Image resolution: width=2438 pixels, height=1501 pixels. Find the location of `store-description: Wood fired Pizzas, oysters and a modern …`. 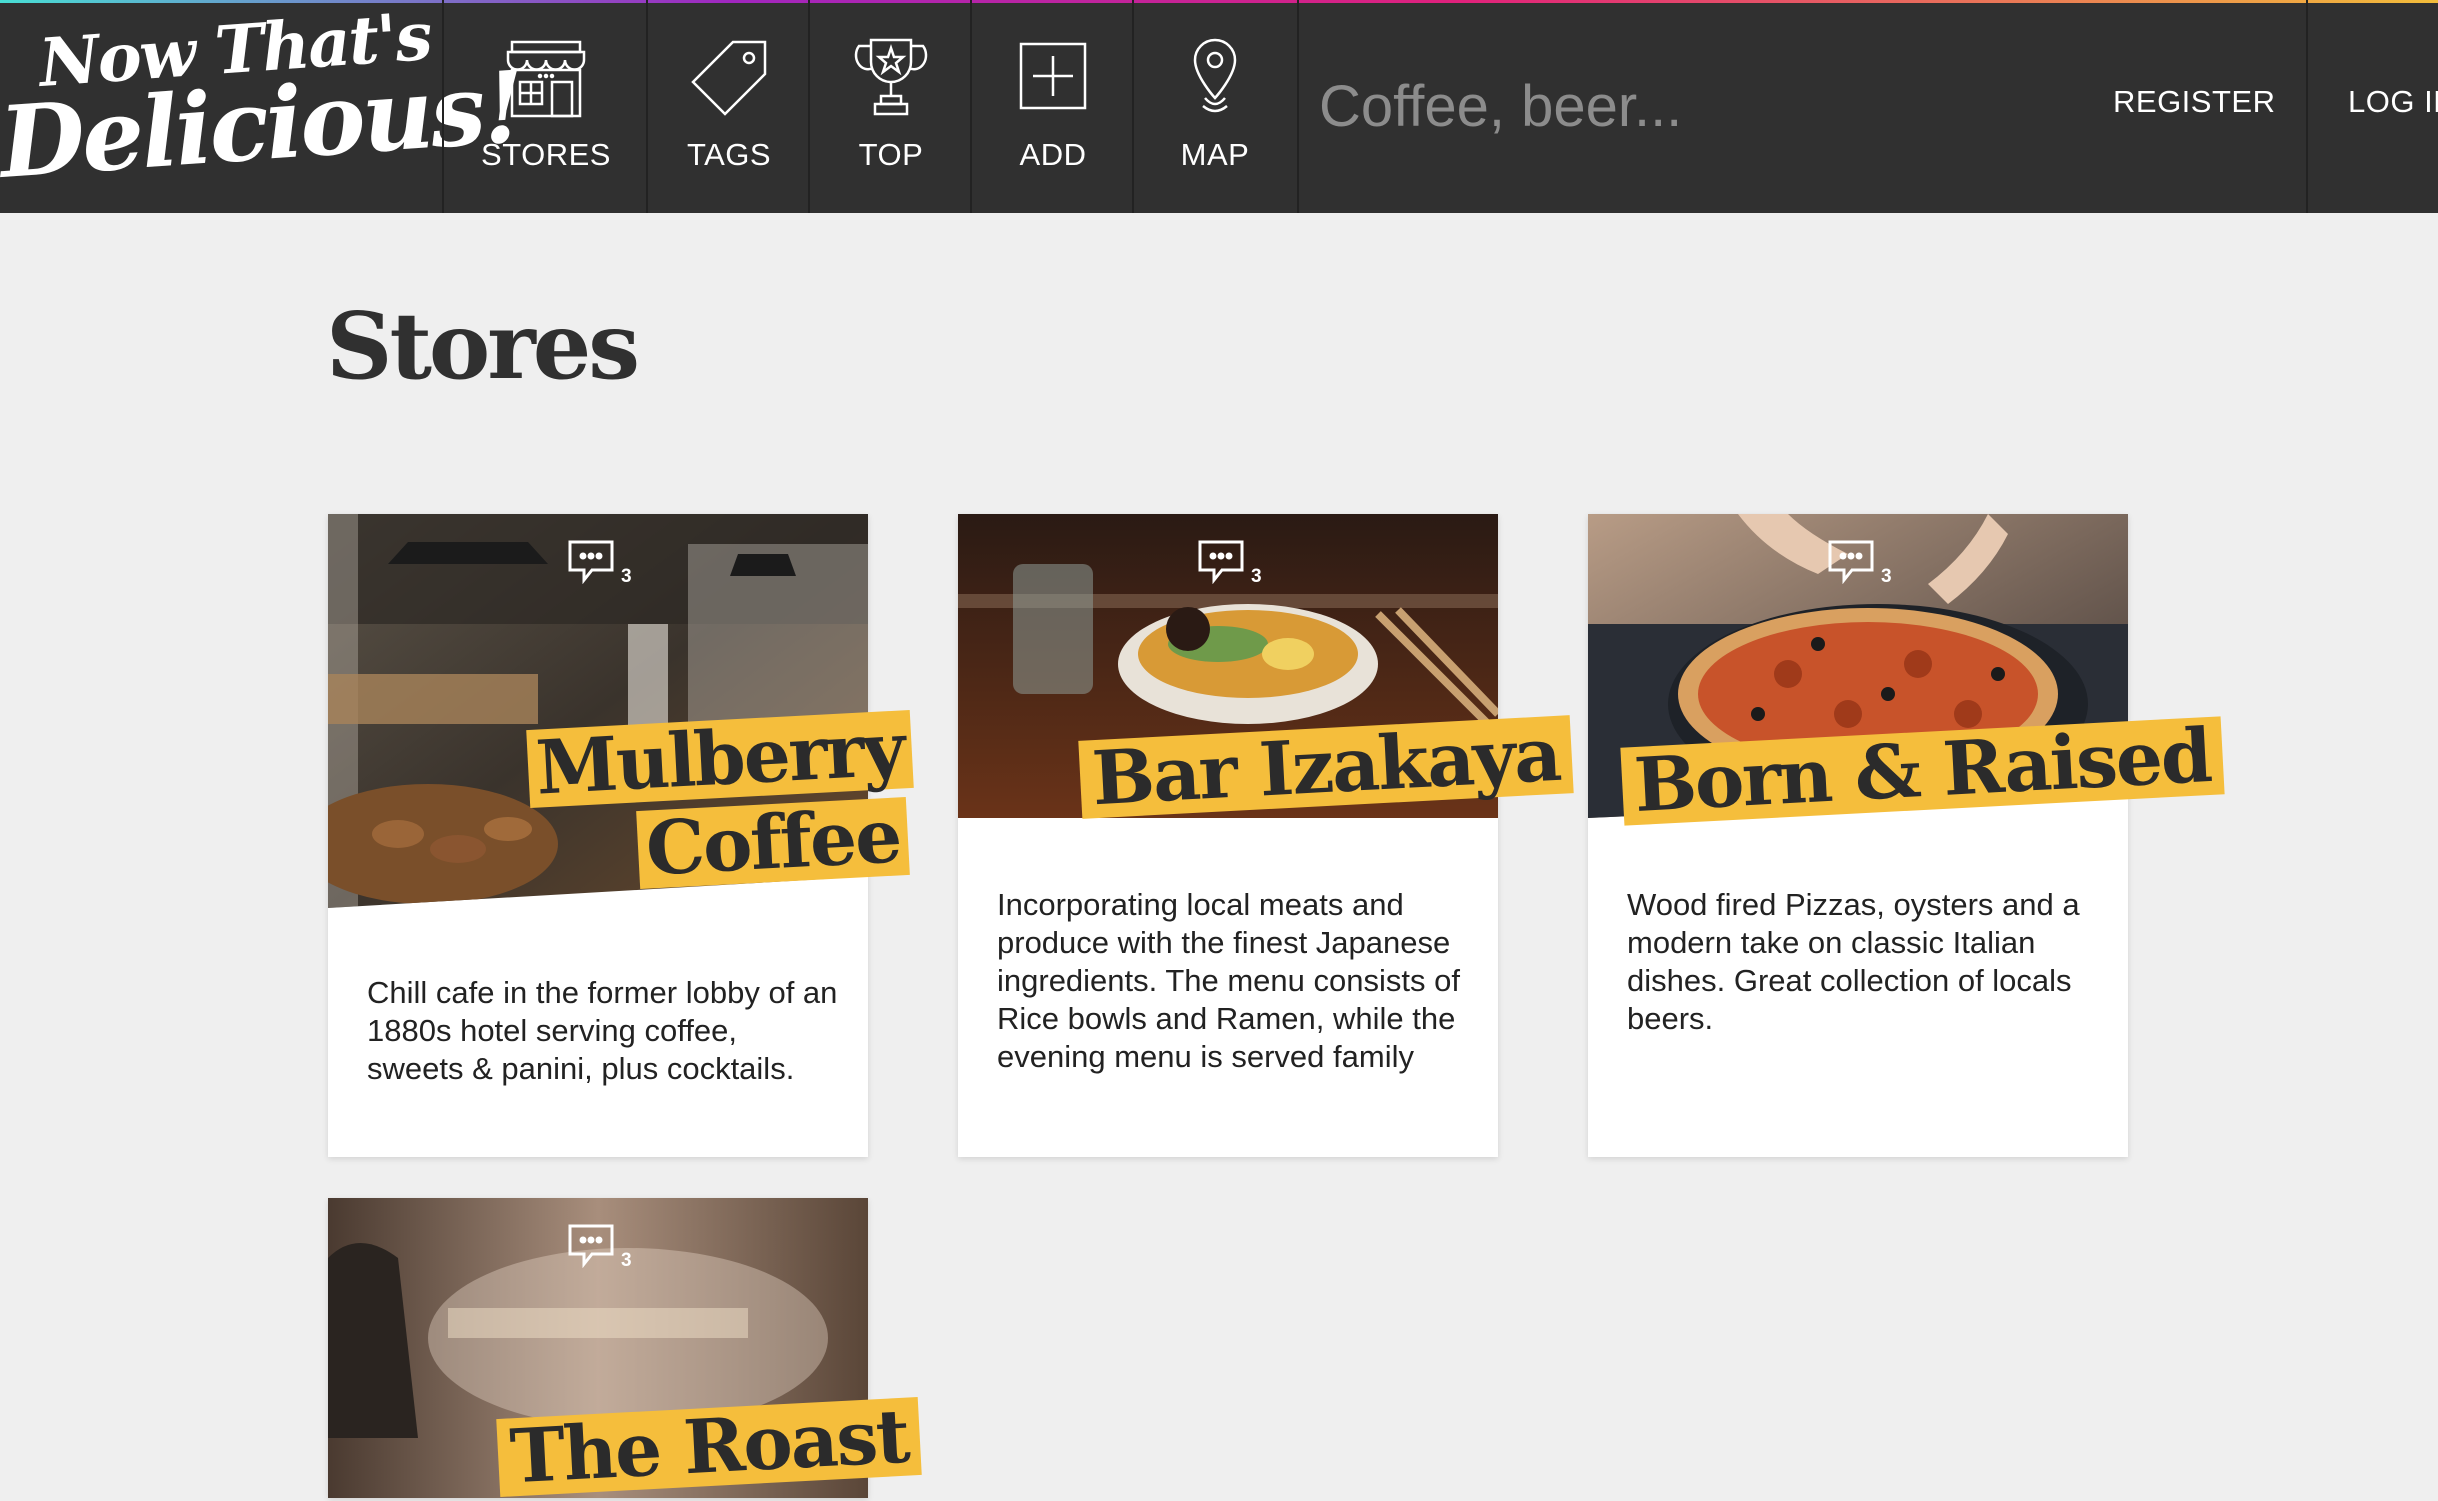

store-description: Wood fired Pizzas, oysters and a modern … is located at coordinates (1853, 961).